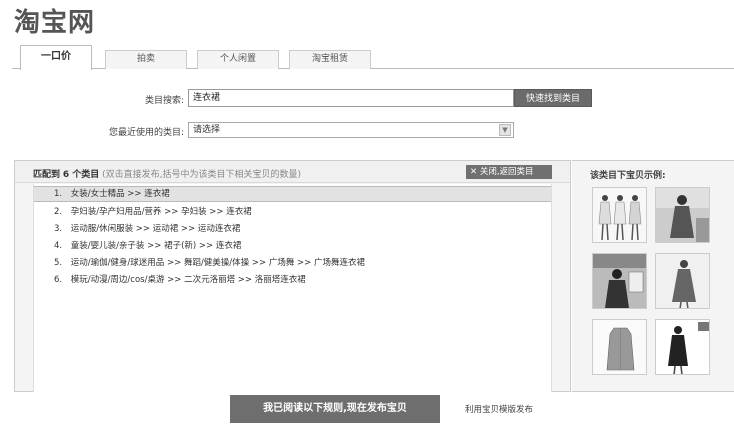 This screenshot has width=734, height=427. Describe the element at coordinates (292, 212) in the screenshot. I see `list-item: 2. 孕妇装/孕产妇用品/营养 >> 孕妇装 >> 连衣裙` at that location.